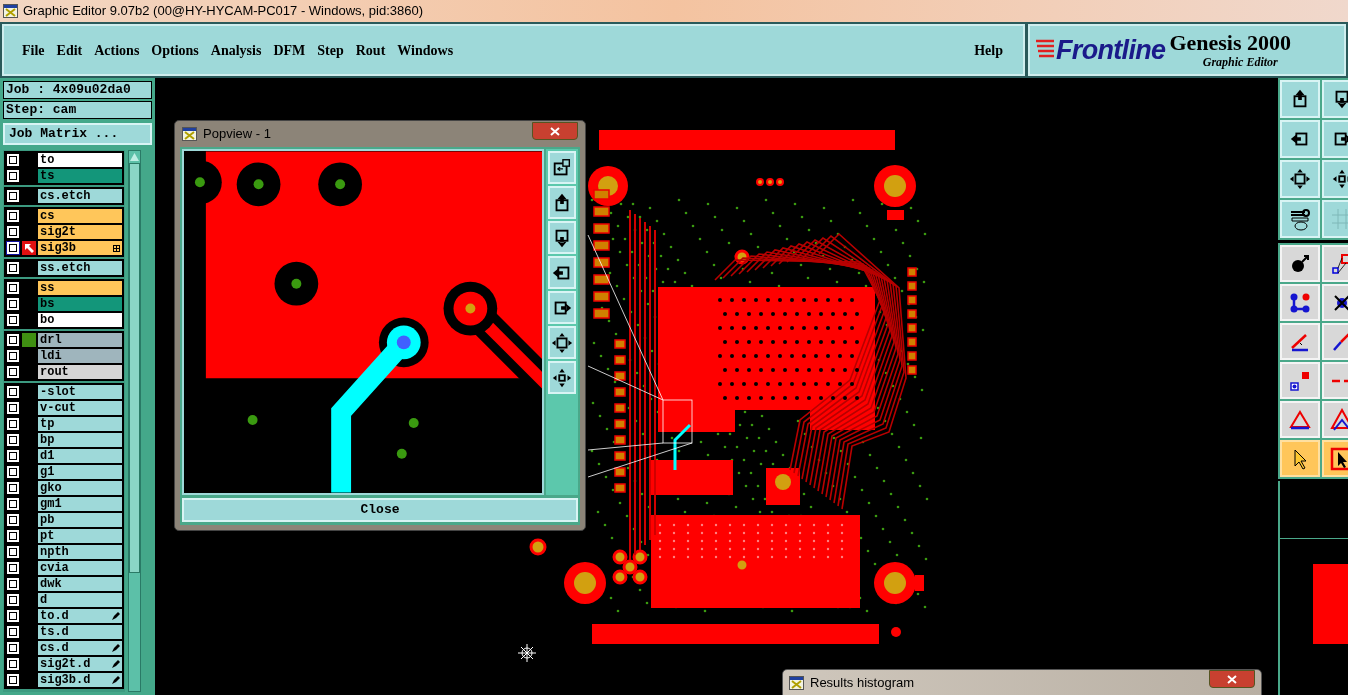 This screenshot has width=1348, height=695. Describe the element at coordinates (80, 408) in the screenshot. I see `layer-name: v-cut` at that location.